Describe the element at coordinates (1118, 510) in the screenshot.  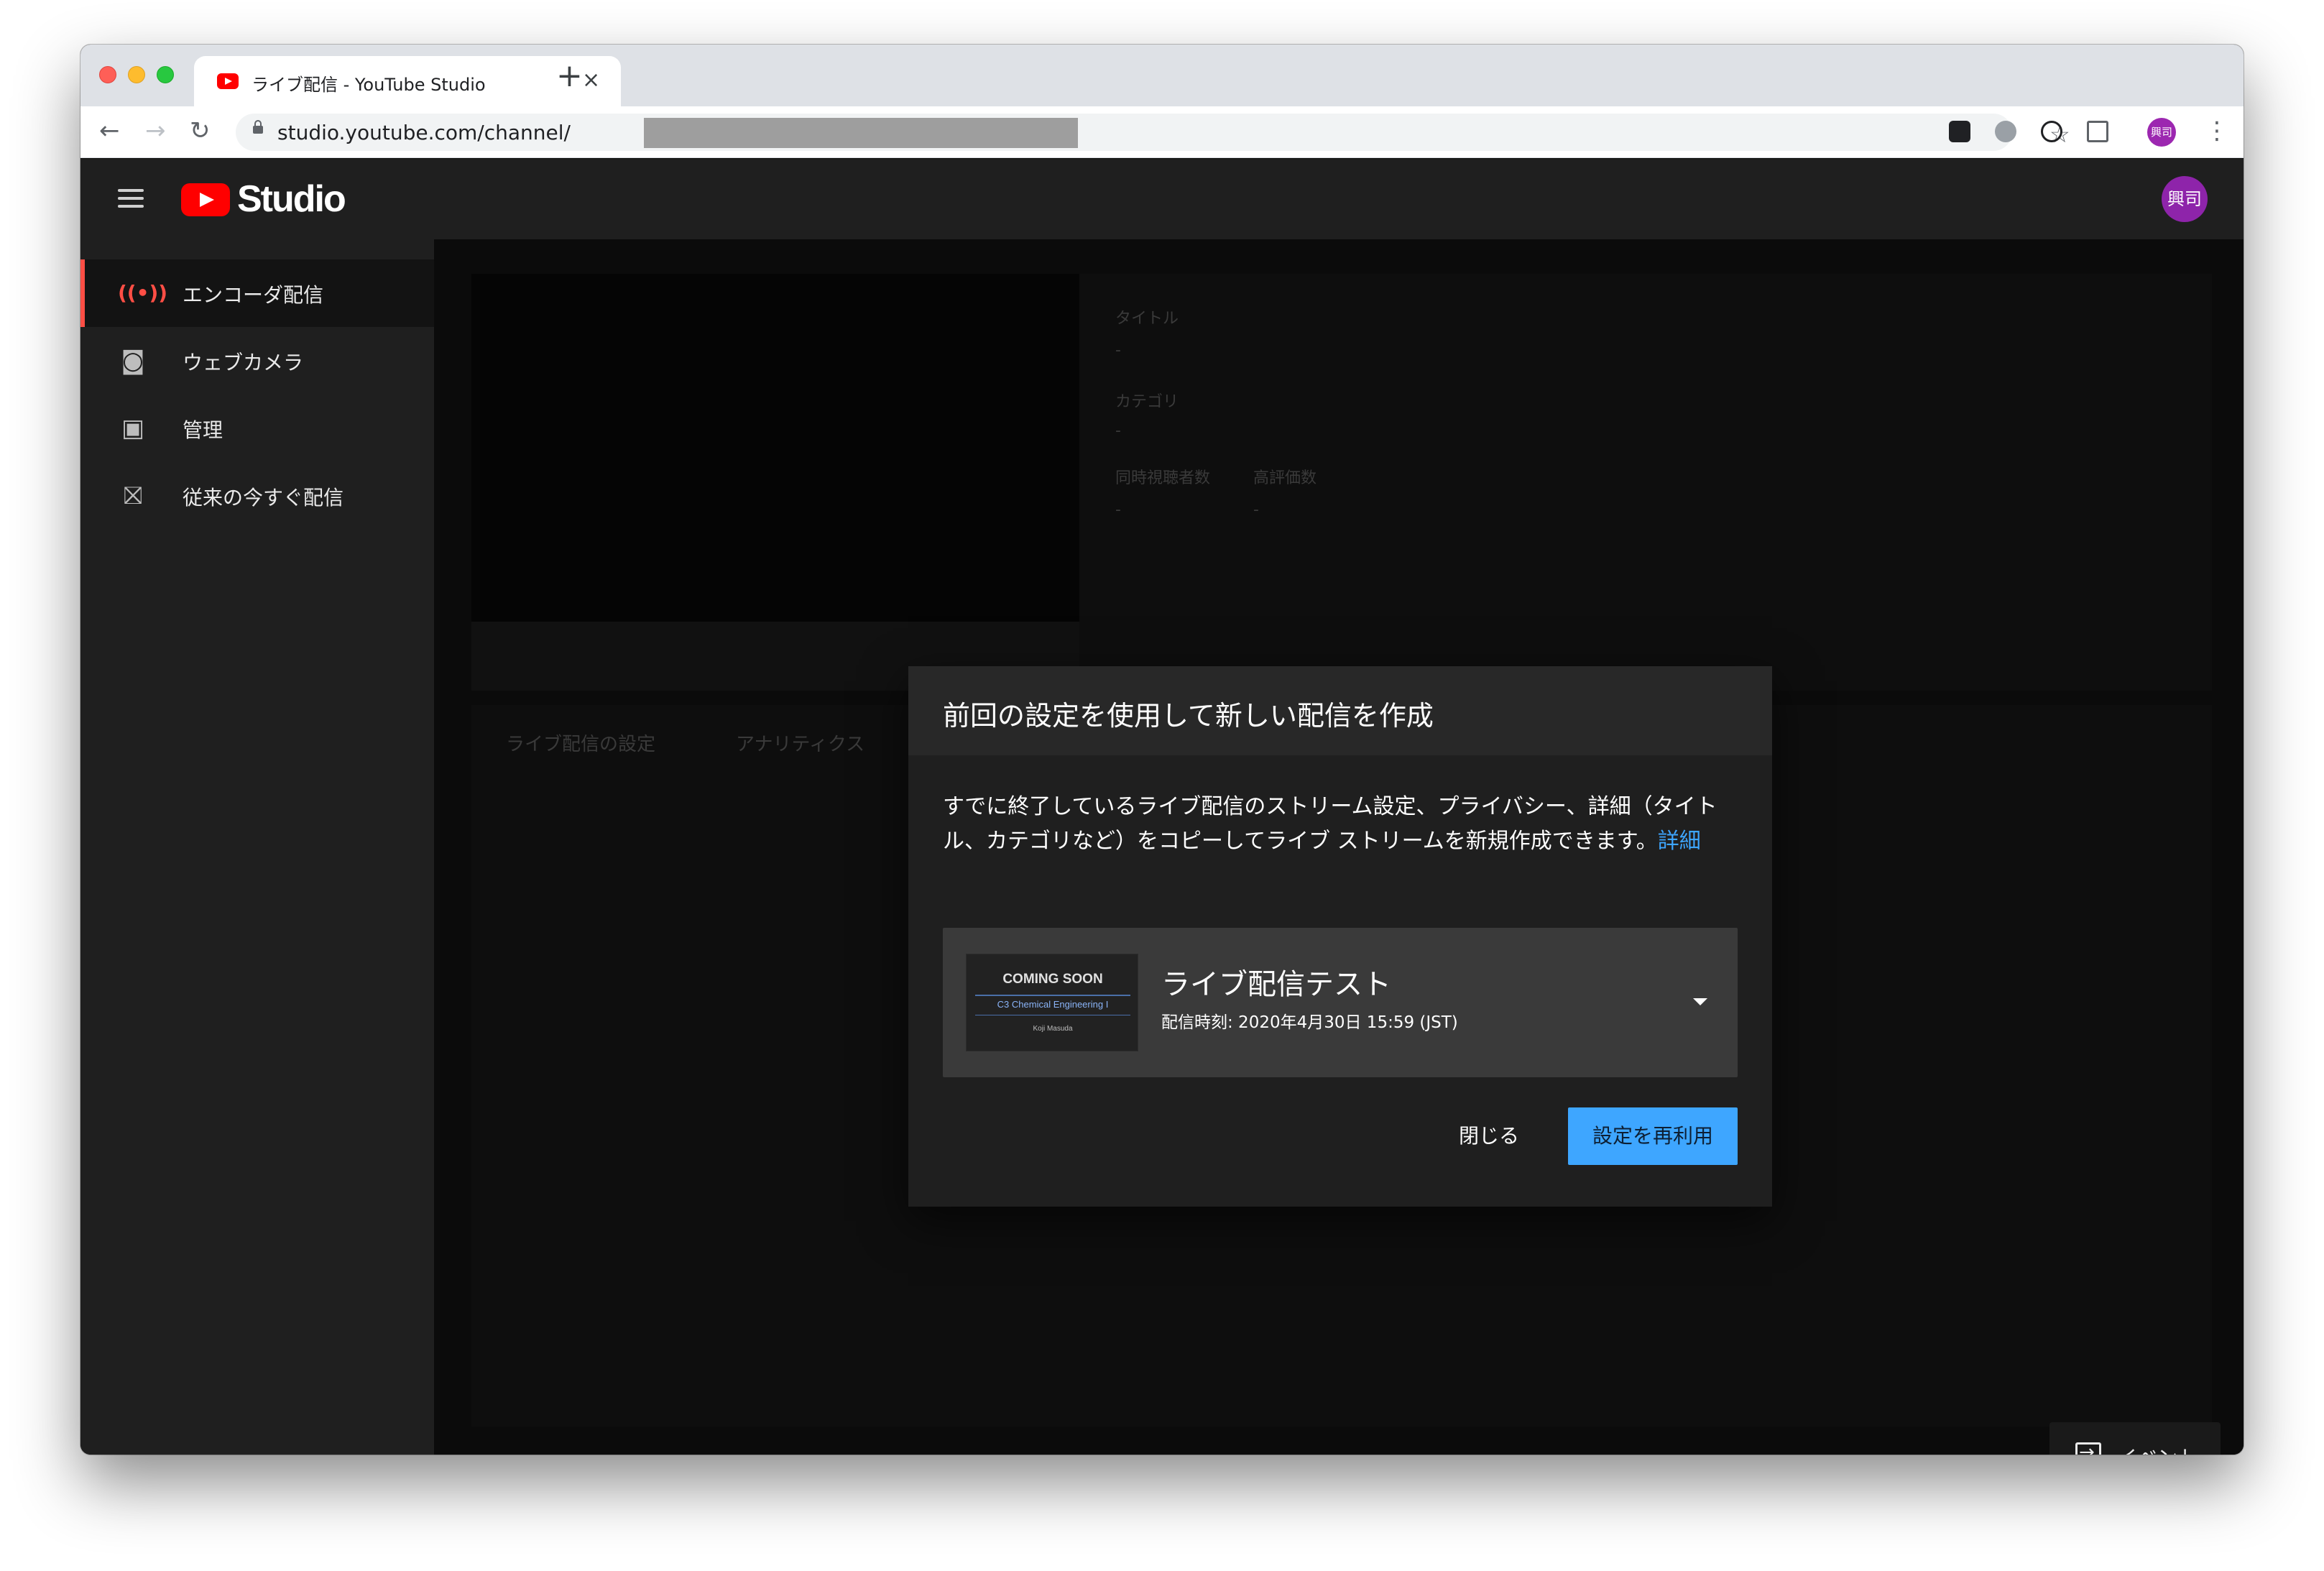
I see `concurrent-viewers-value: -` at that location.